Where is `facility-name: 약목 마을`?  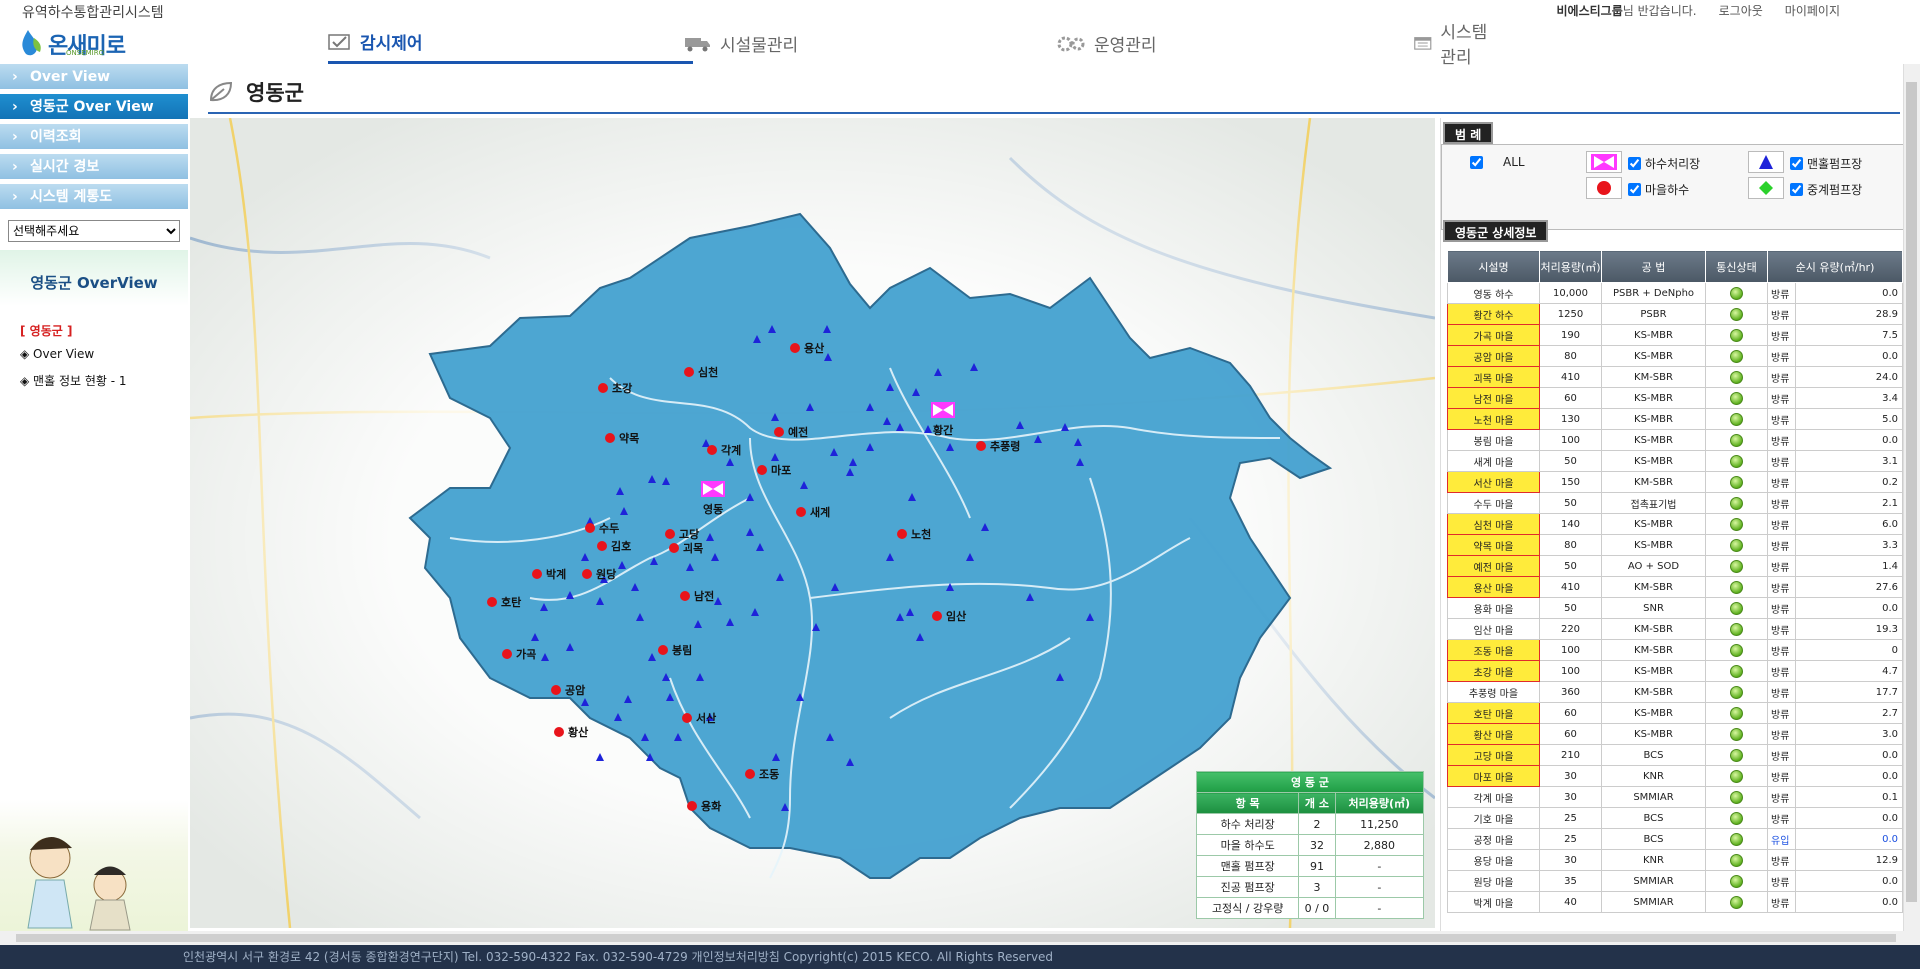
facility-name: 약목 마을 is located at coordinates (1493, 545).